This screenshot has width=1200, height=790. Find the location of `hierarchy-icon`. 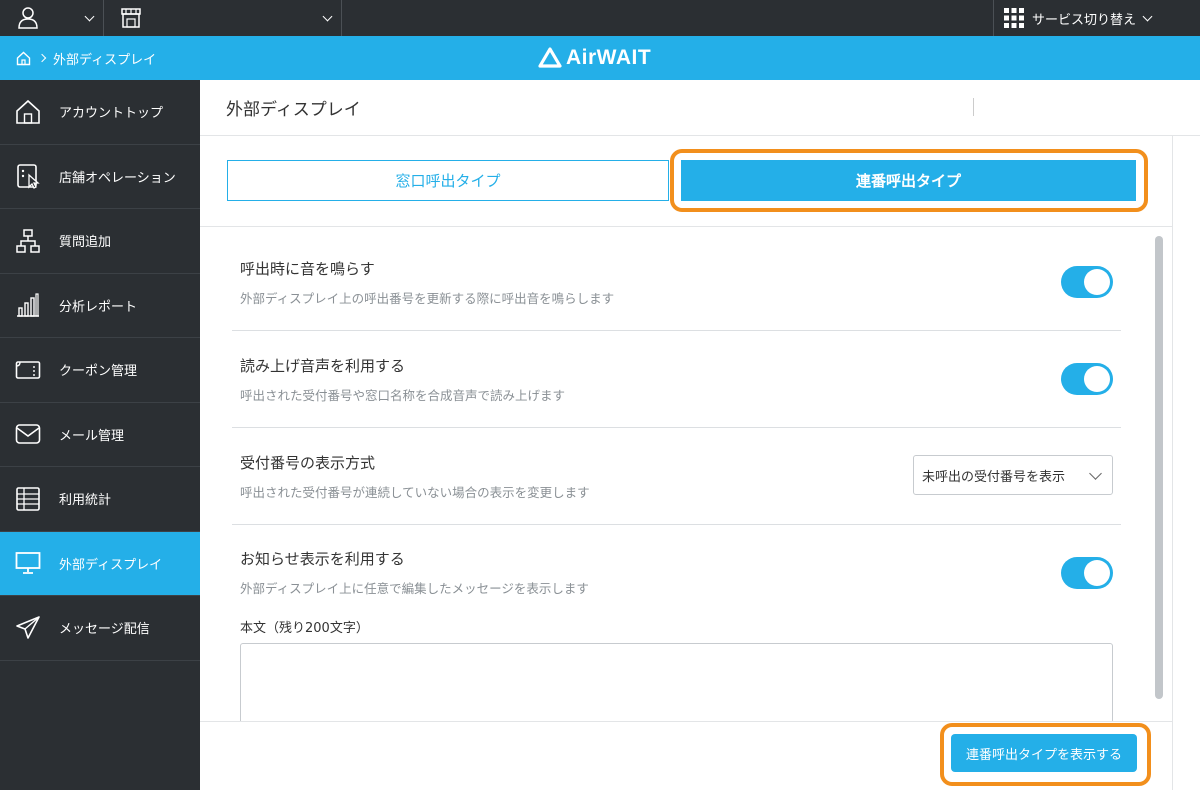

hierarchy-icon is located at coordinates (28, 241).